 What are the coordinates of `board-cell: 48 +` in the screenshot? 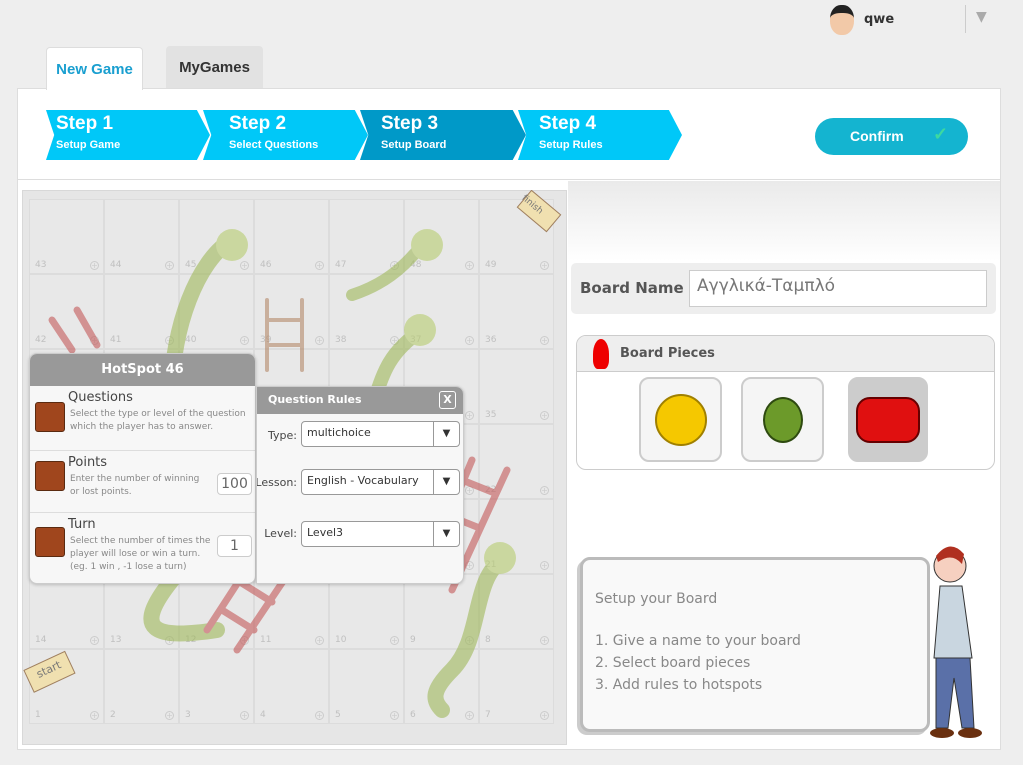 It's located at (441, 236).